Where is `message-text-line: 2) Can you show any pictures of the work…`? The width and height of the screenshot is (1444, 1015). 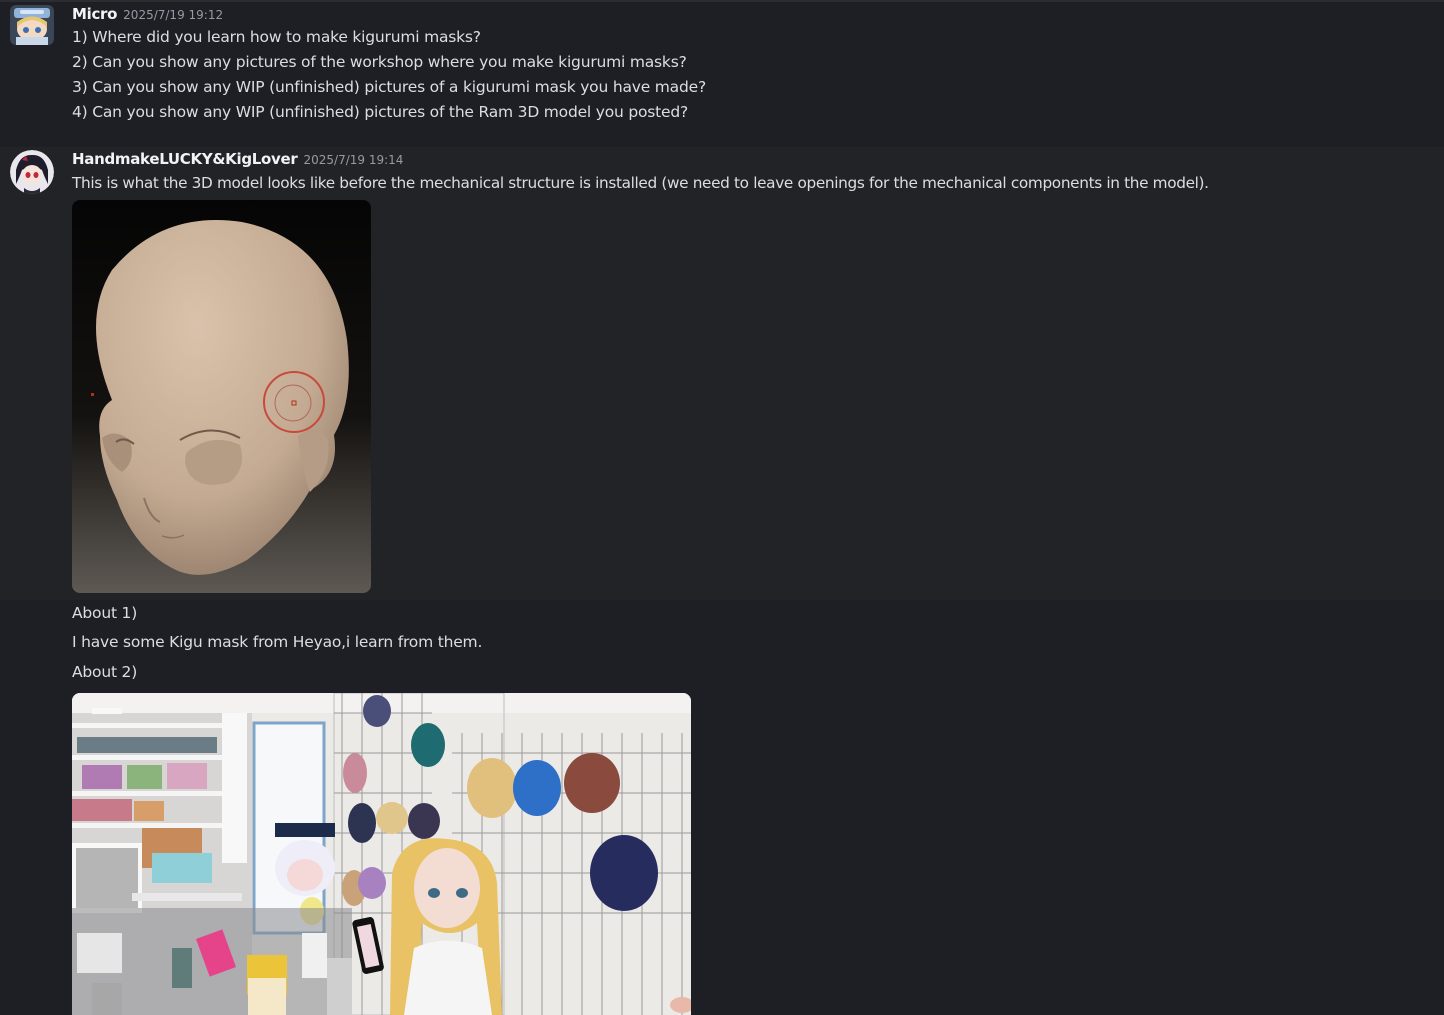 message-text-line: 2) Can you show any pictures of the work… is located at coordinates (379, 62).